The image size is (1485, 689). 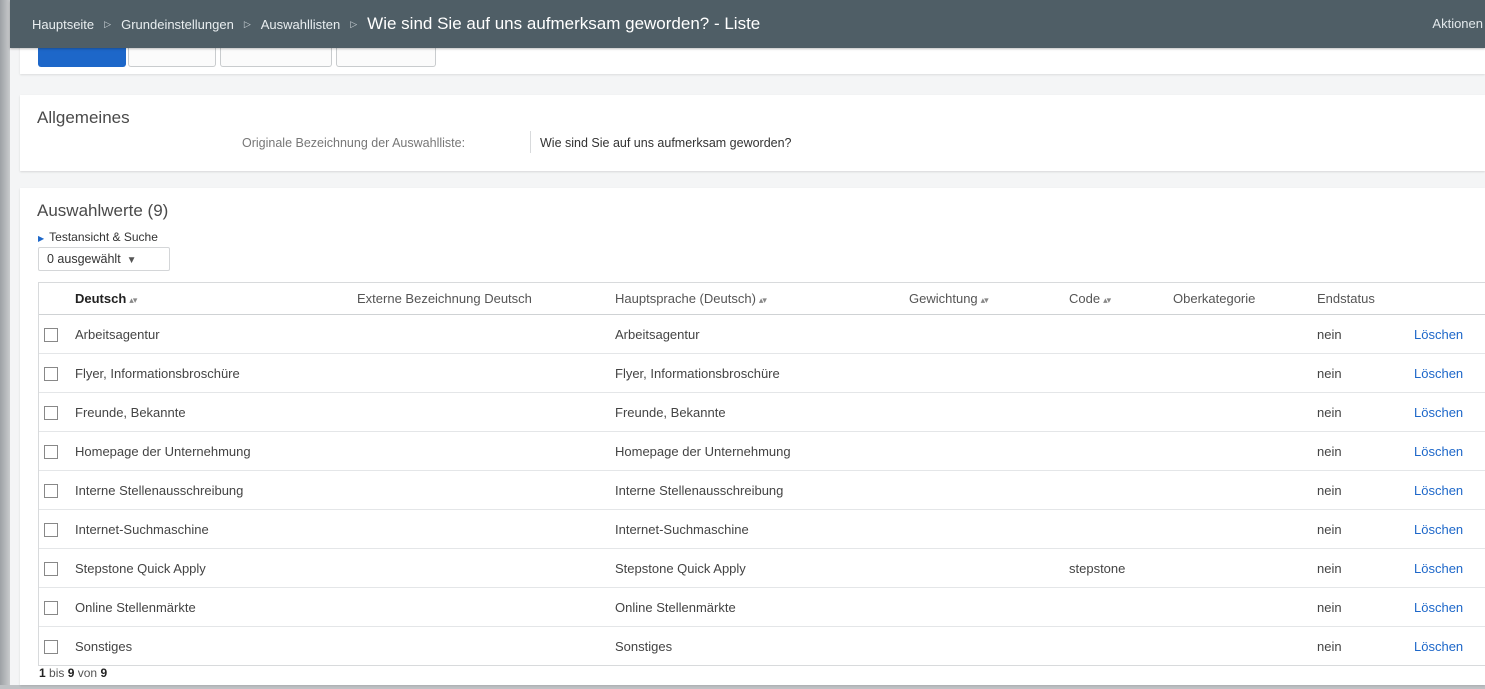 What do you see at coordinates (131, 260) in the screenshot?
I see `caret-down-icon: ▼` at bounding box center [131, 260].